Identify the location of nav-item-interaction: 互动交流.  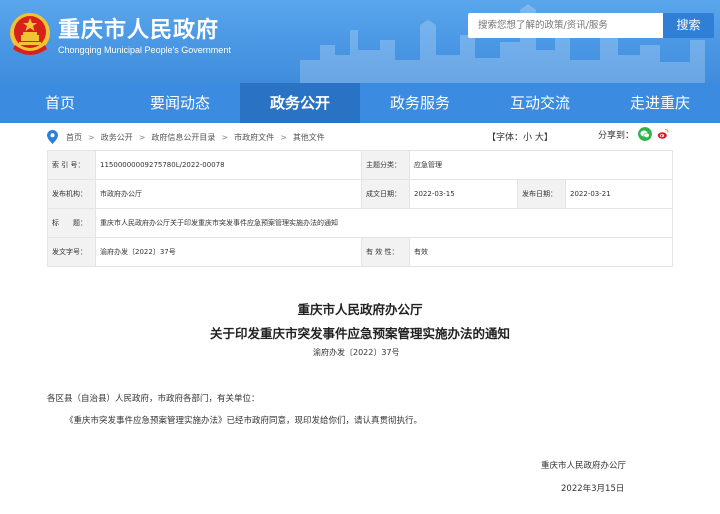
(540, 103).